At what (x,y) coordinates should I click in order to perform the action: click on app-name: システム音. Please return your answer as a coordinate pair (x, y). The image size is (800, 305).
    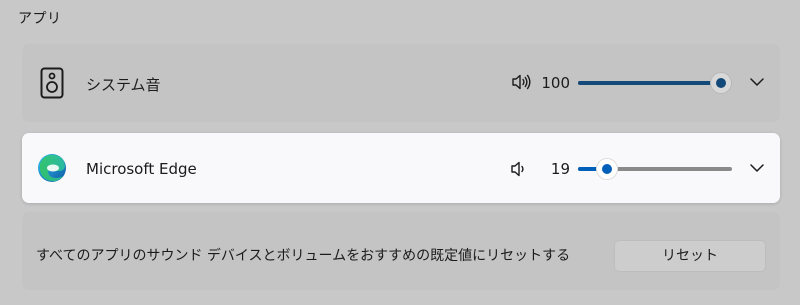
    Looking at the image, I should click on (123, 85).